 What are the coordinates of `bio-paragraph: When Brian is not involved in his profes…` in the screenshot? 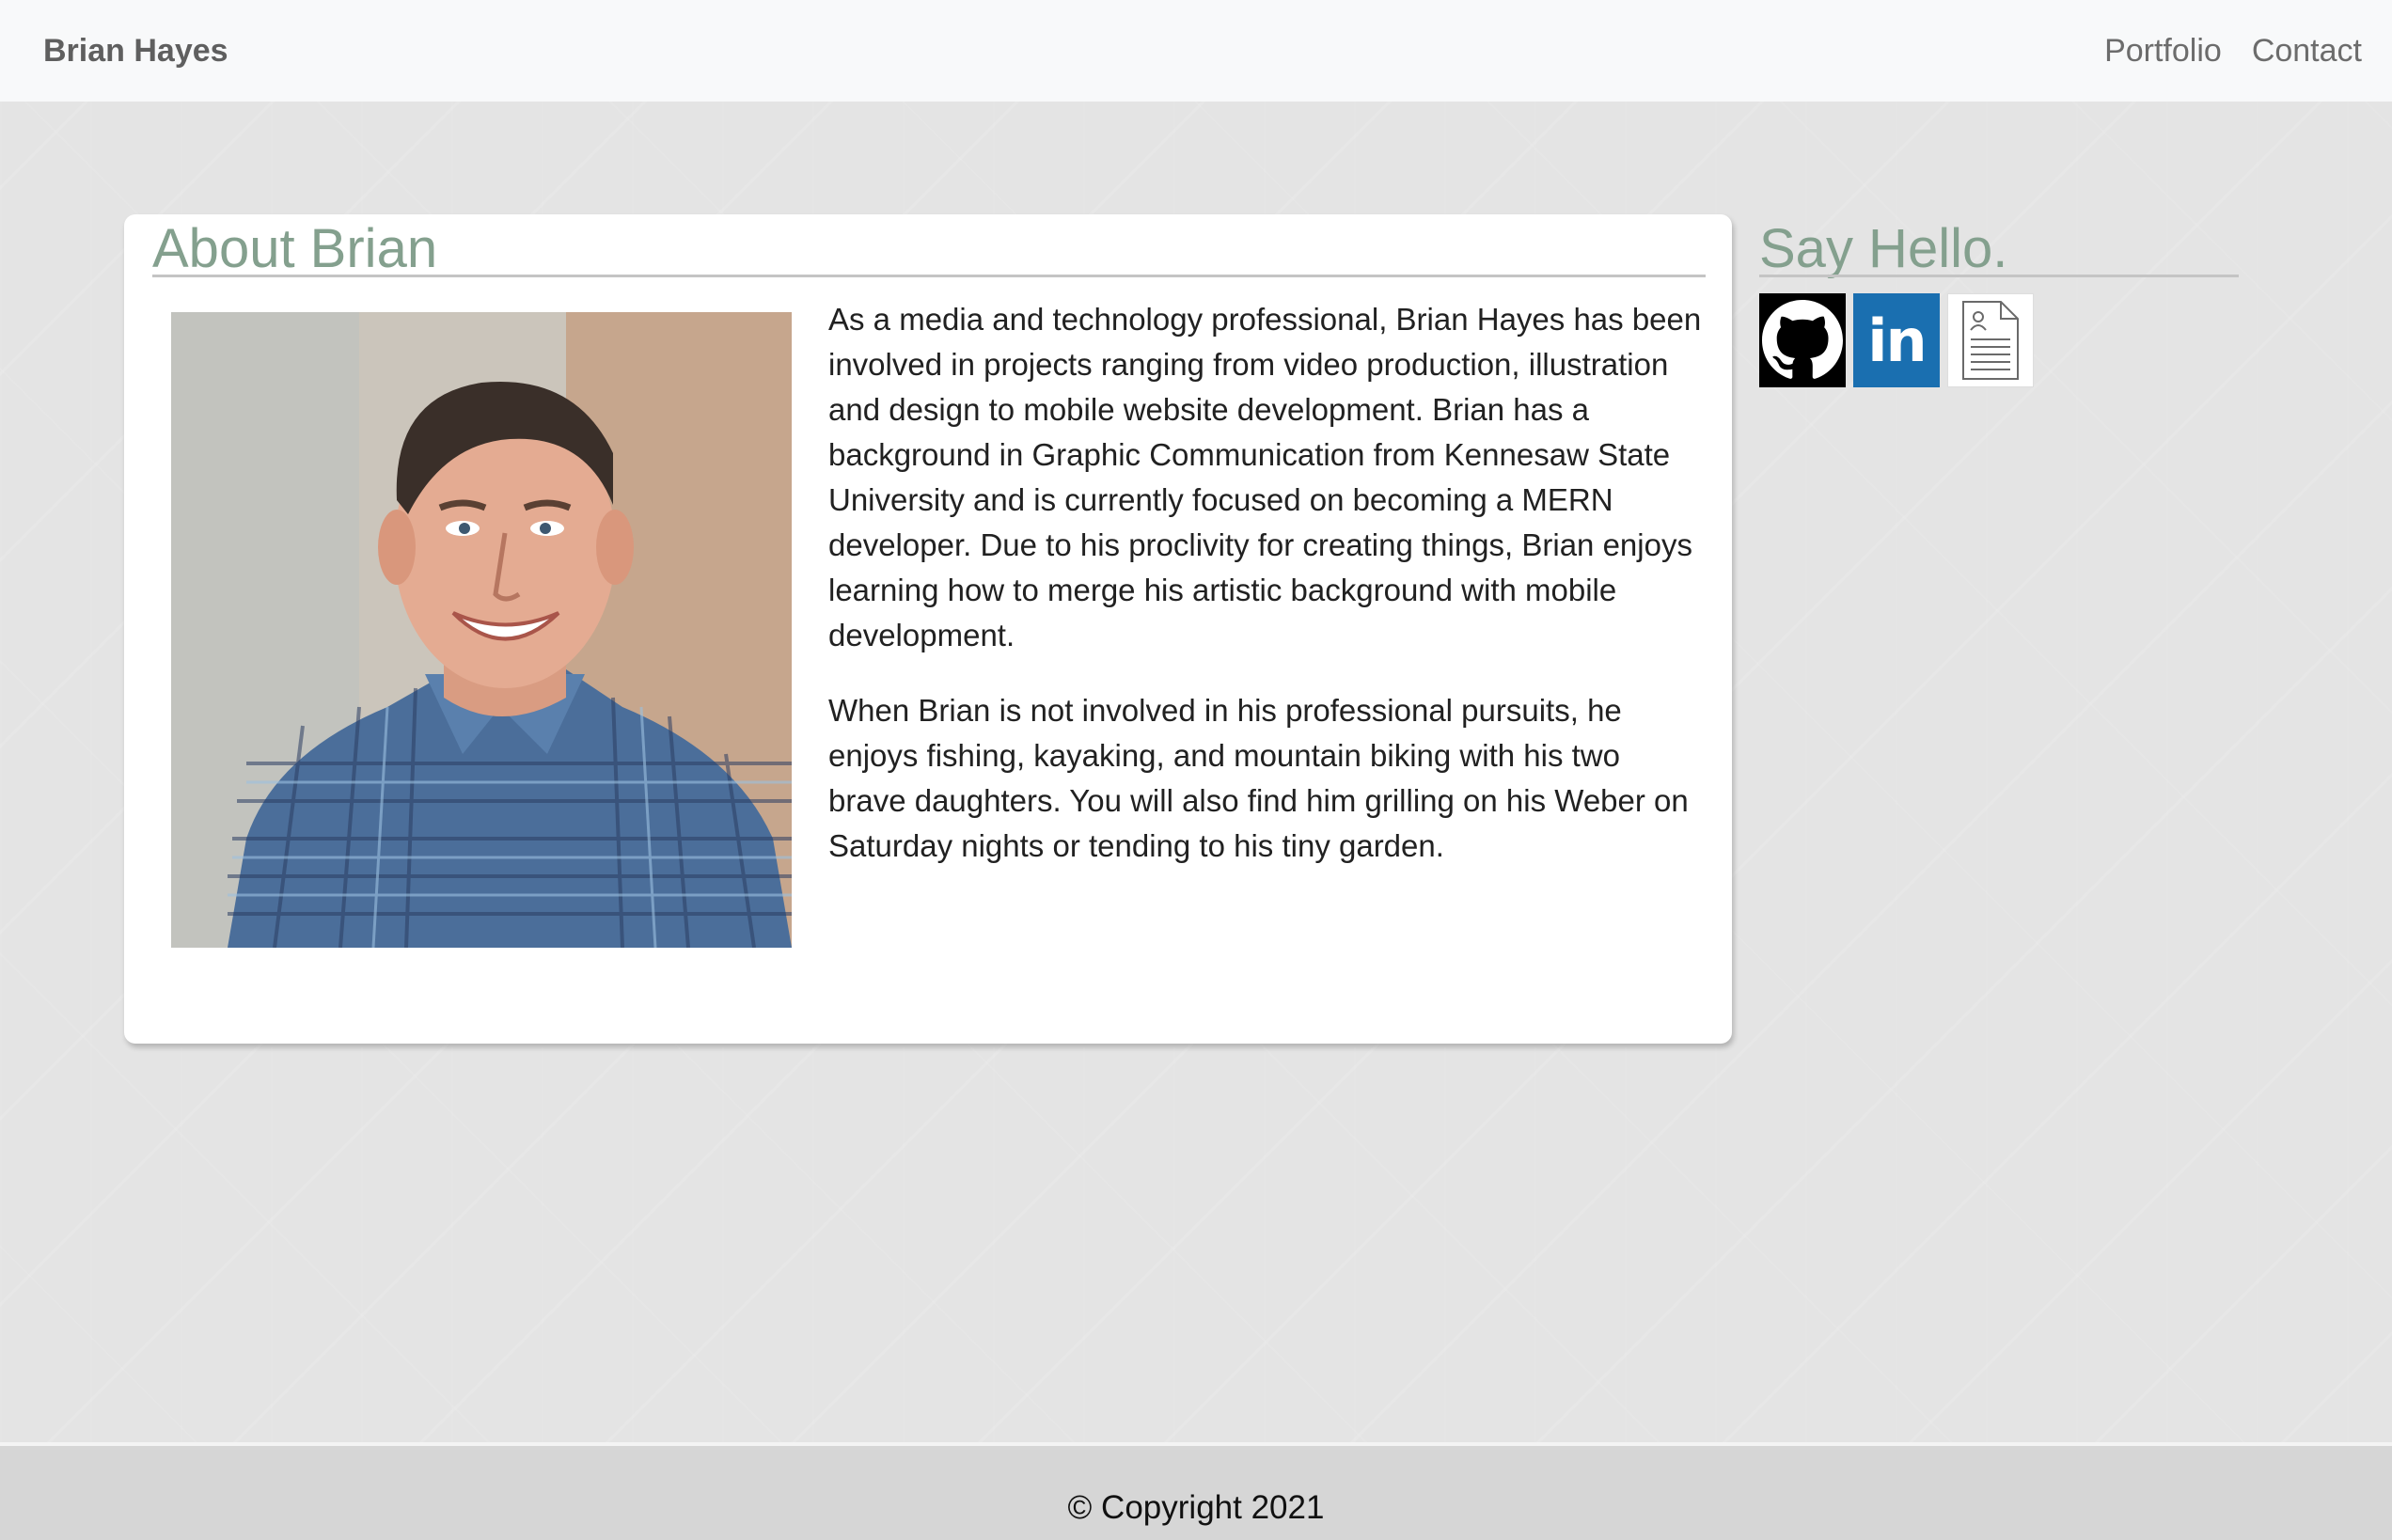 It's located at (1258, 778).